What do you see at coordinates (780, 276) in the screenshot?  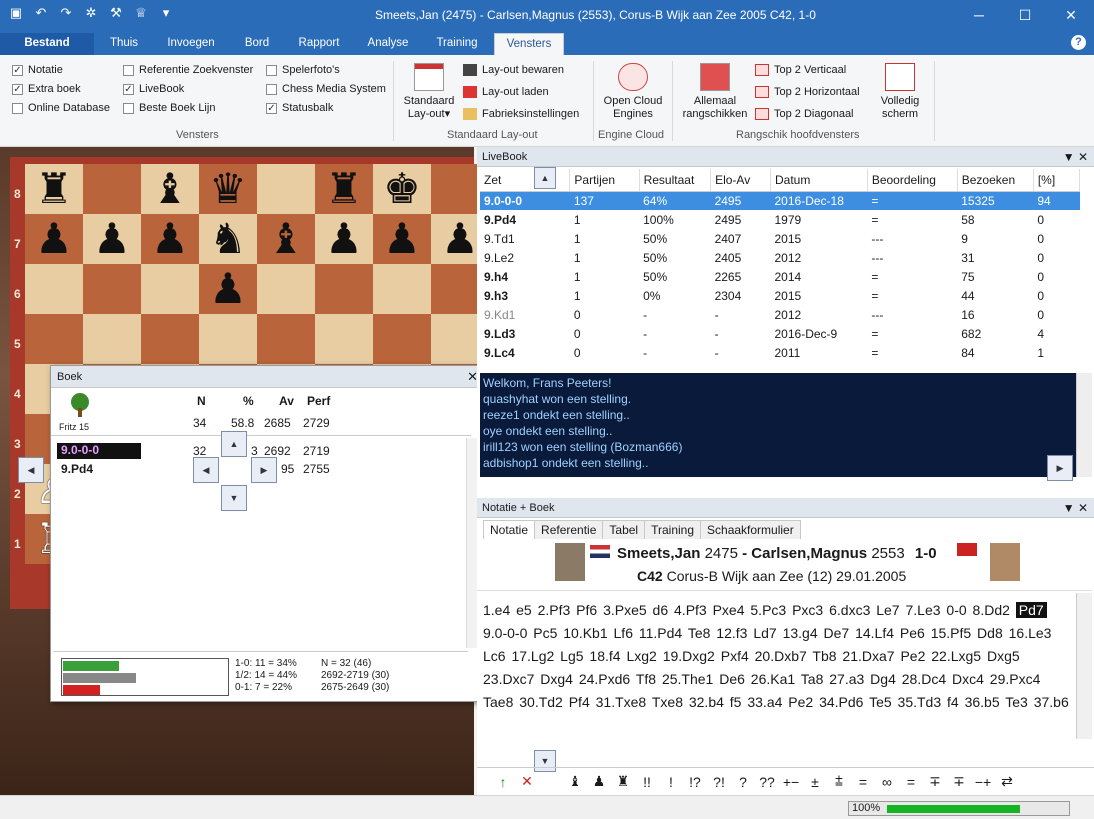 I see `livebook-row: 9.h4 1 50% 2265 2014 = 75 0` at bounding box center [780, 276].